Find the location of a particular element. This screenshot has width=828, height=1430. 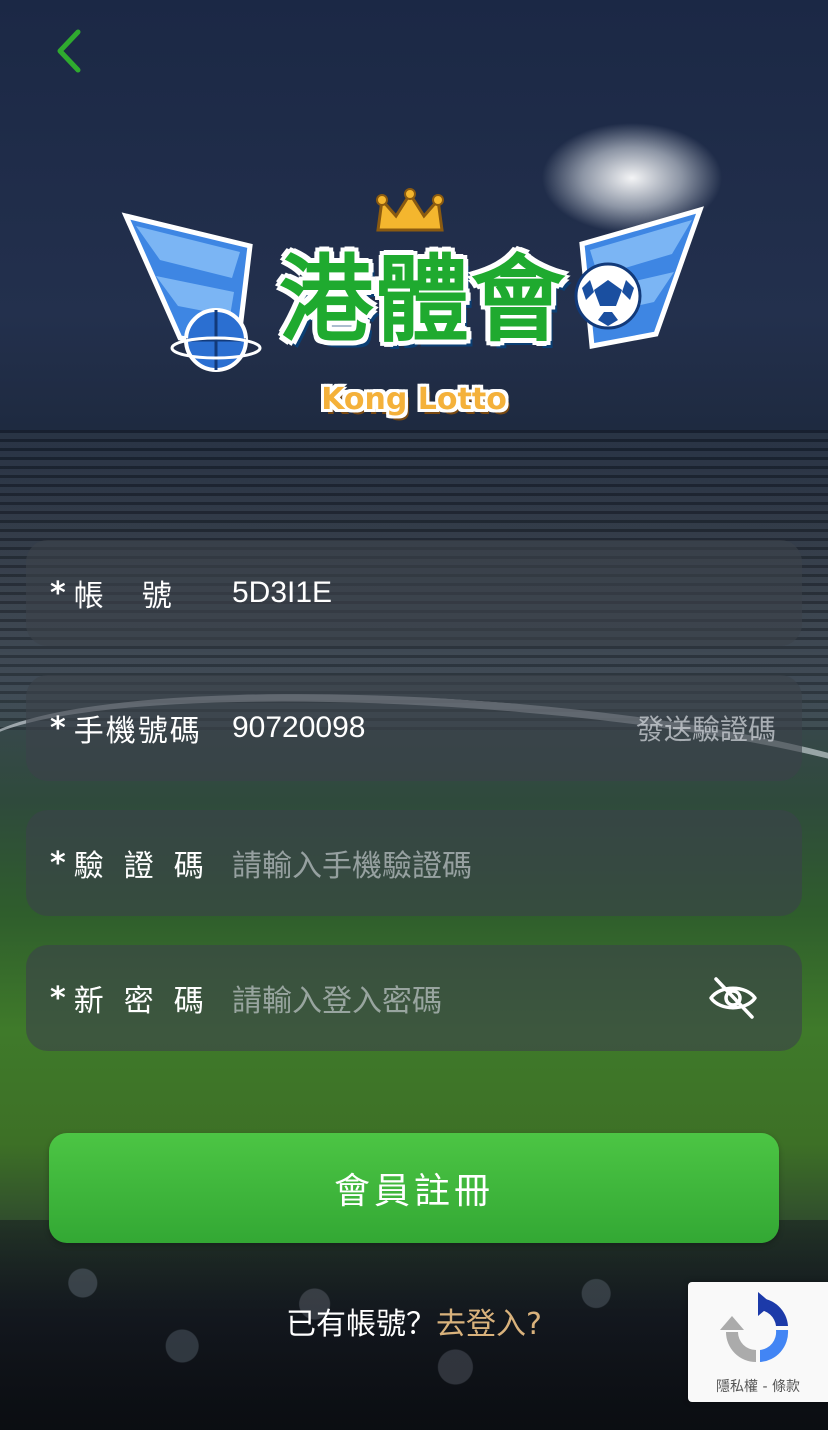

code-label: 驗證碼 is located at coordinates (148, 866).